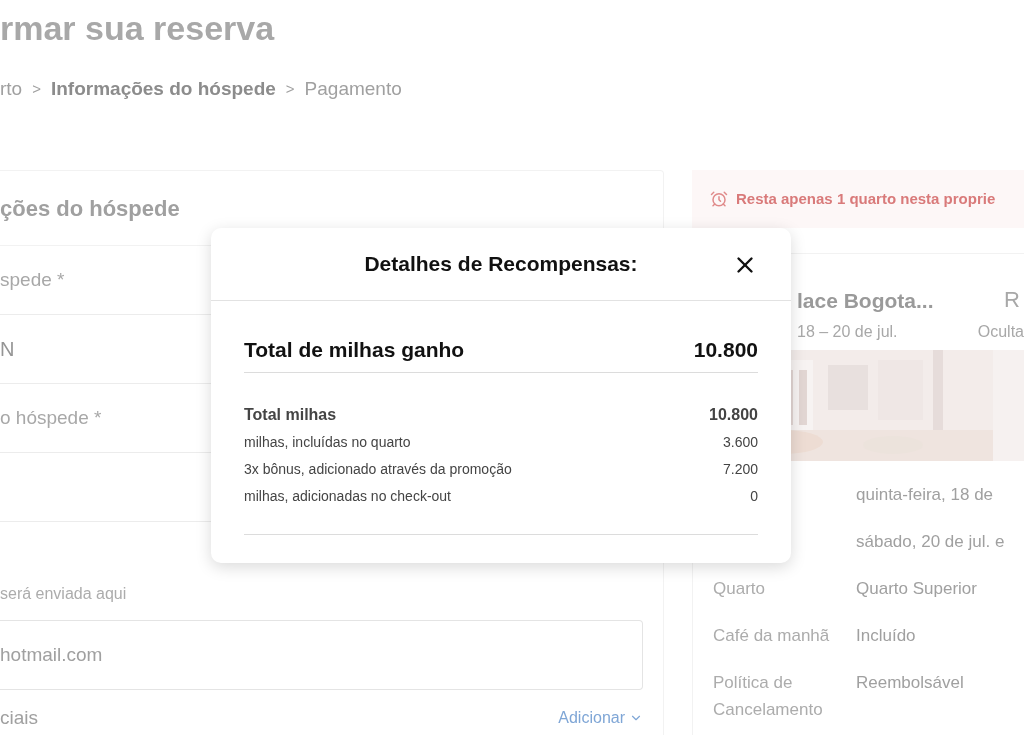 The height and width of the screenshot is (735, 1024). What do you see at coordinates (163, 89) in the screenshot?
I see `breadcrumb-step: Informações do hóspede` at bounding box center [163, 89].